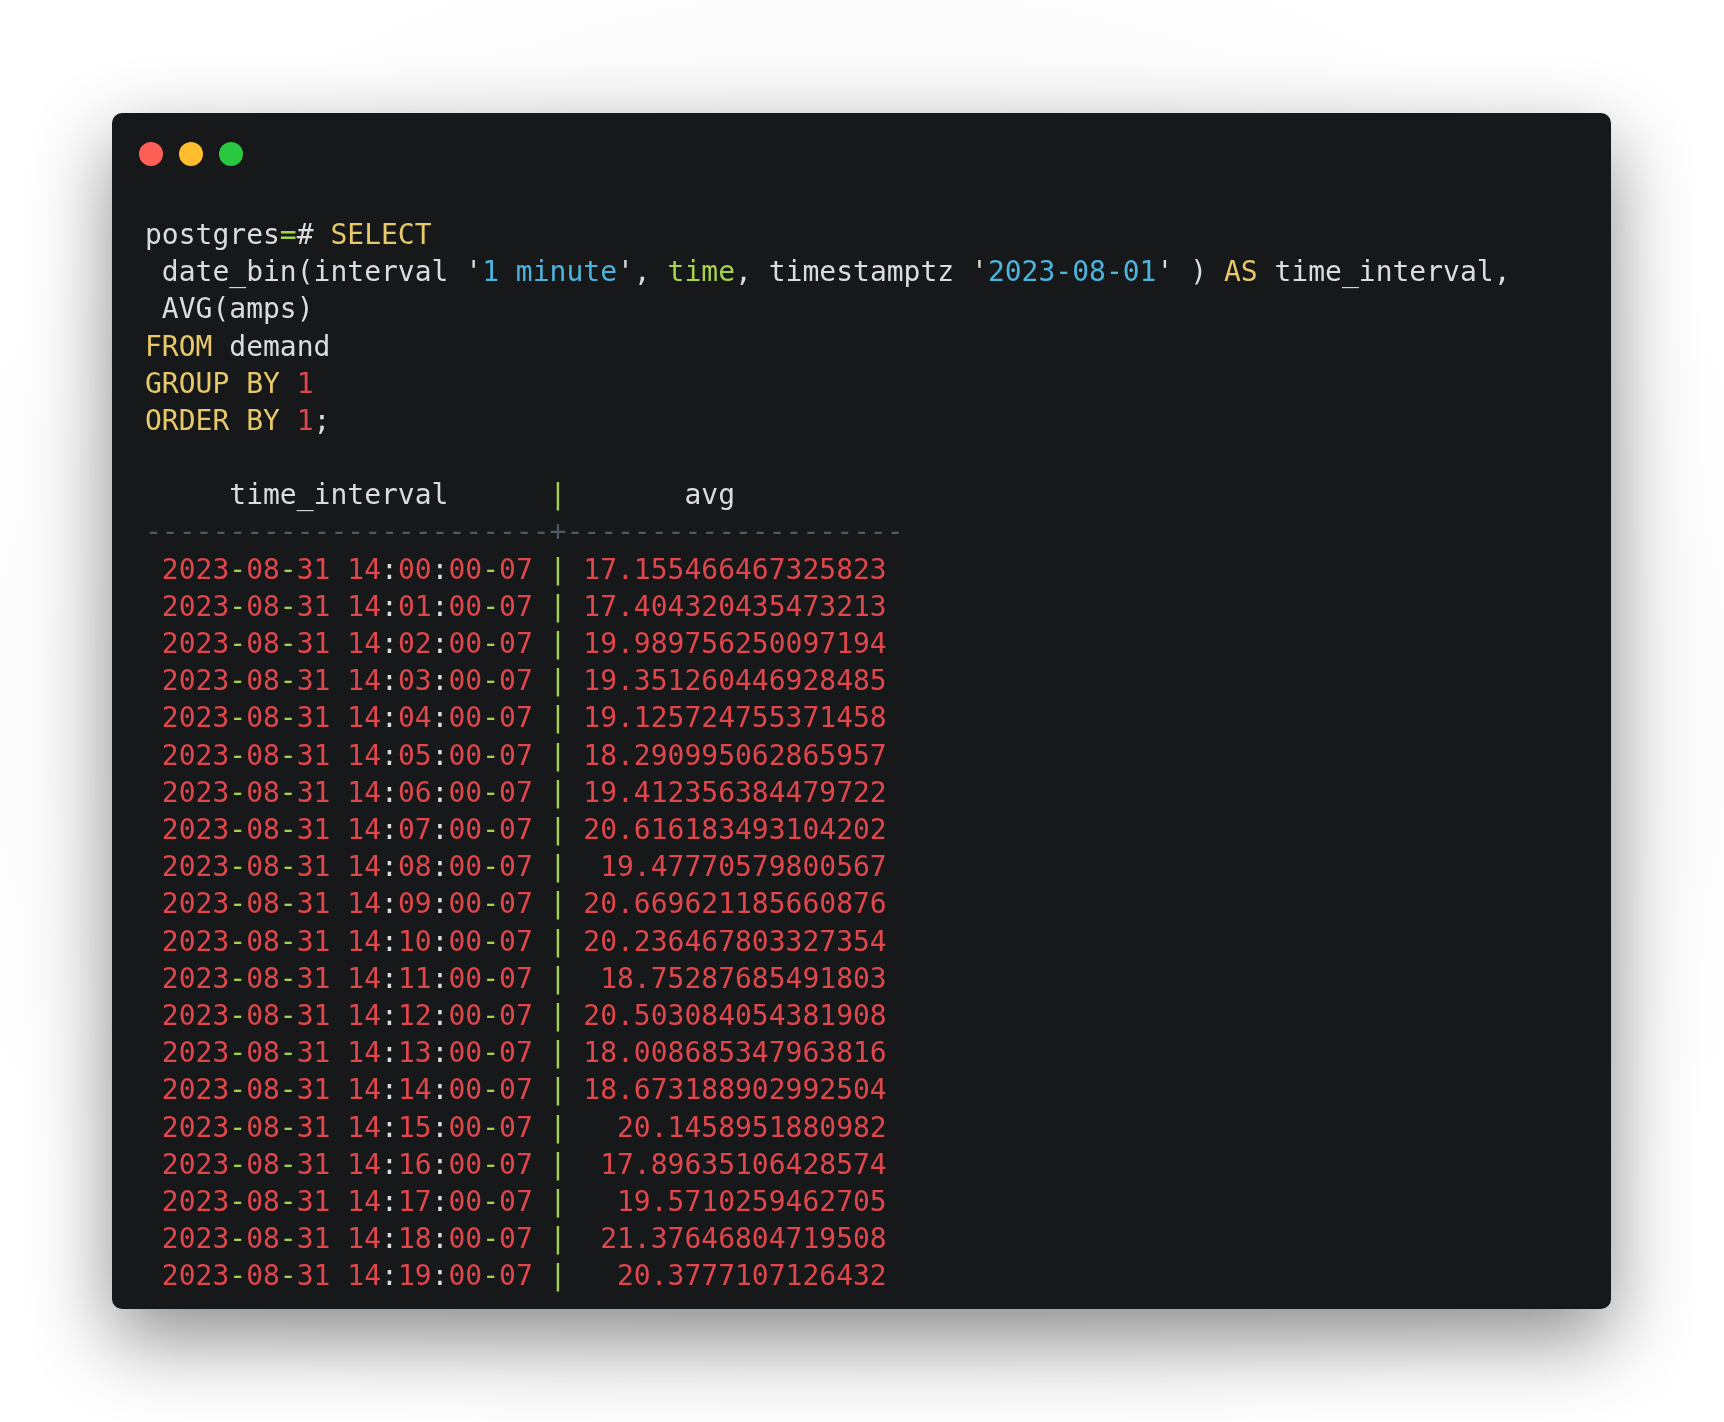  What do you see at coordinates (347, 1090) in the screenshot?
I see `table-cell-text: 2023-08-31 14:14:00-07` at bounding box center [347, 1090].